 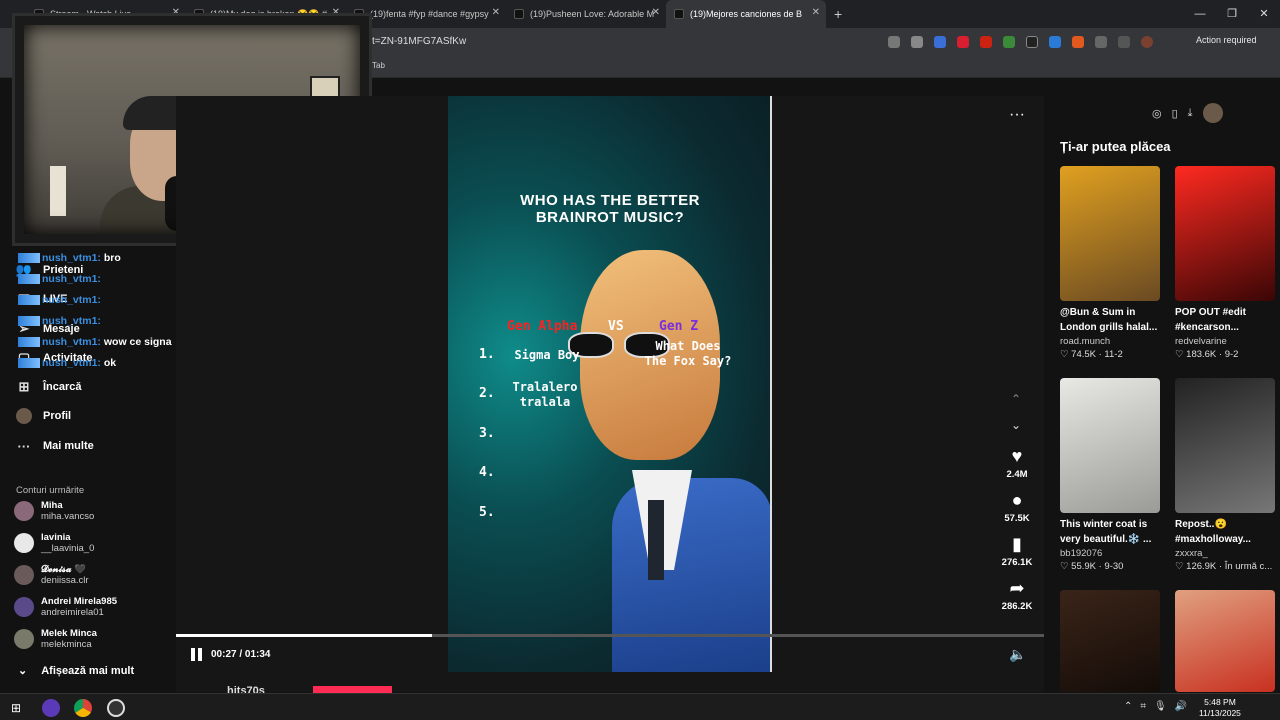 I want to click on windows-start-icon: ⊞, so click(x=16, y=708).